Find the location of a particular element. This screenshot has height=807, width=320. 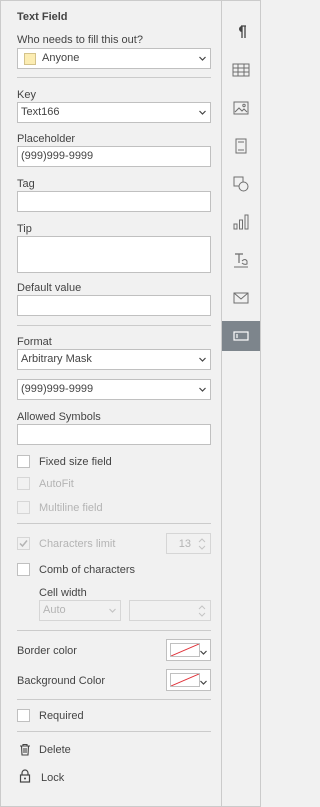

table-settings-tab is located at coordinates (241, 70).